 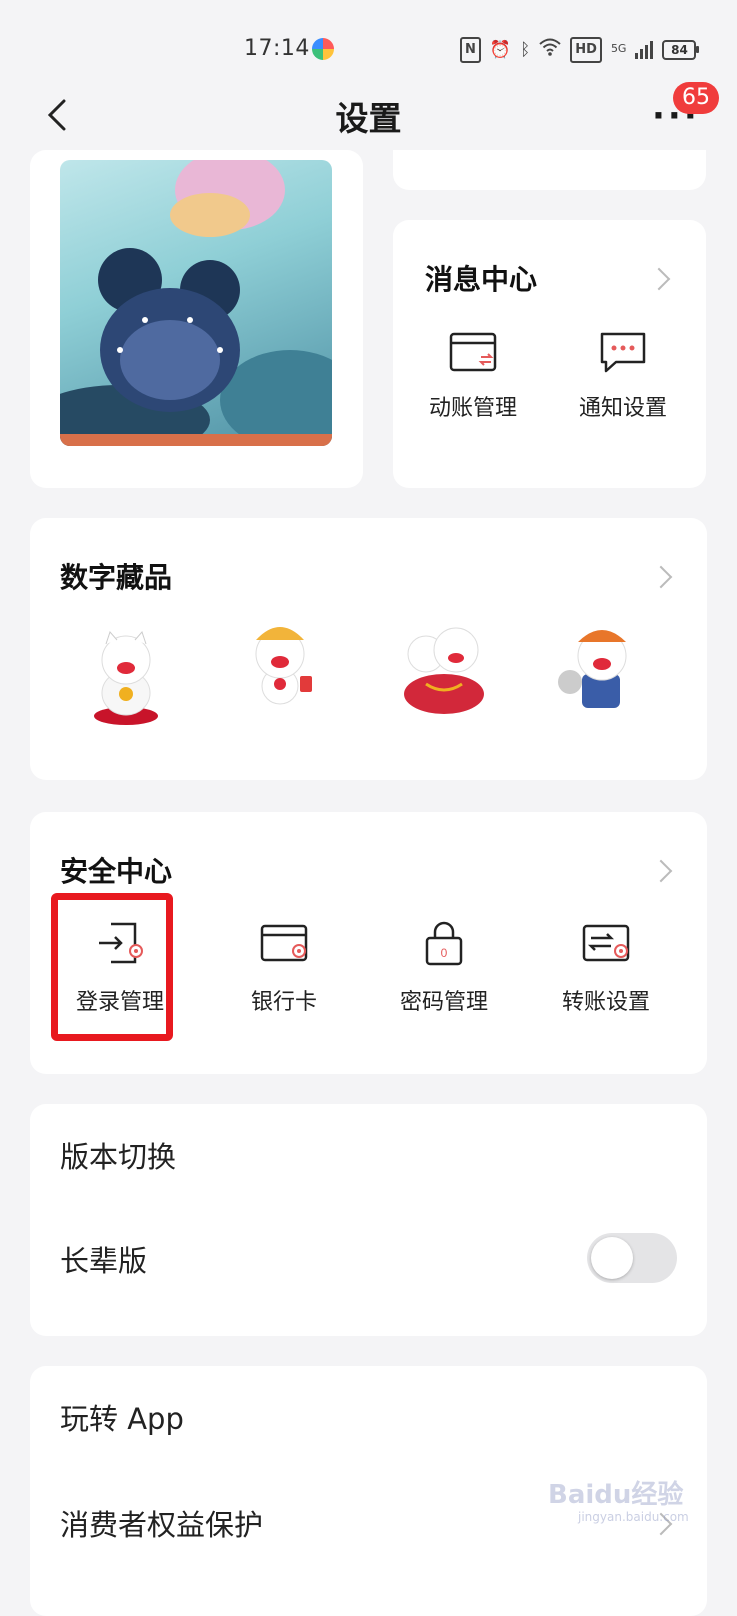 What do you see at coordinates (118, 1157) in the screenshot?
I see `version-switch-title: 版本切换` at bounding box center [118, 1157].